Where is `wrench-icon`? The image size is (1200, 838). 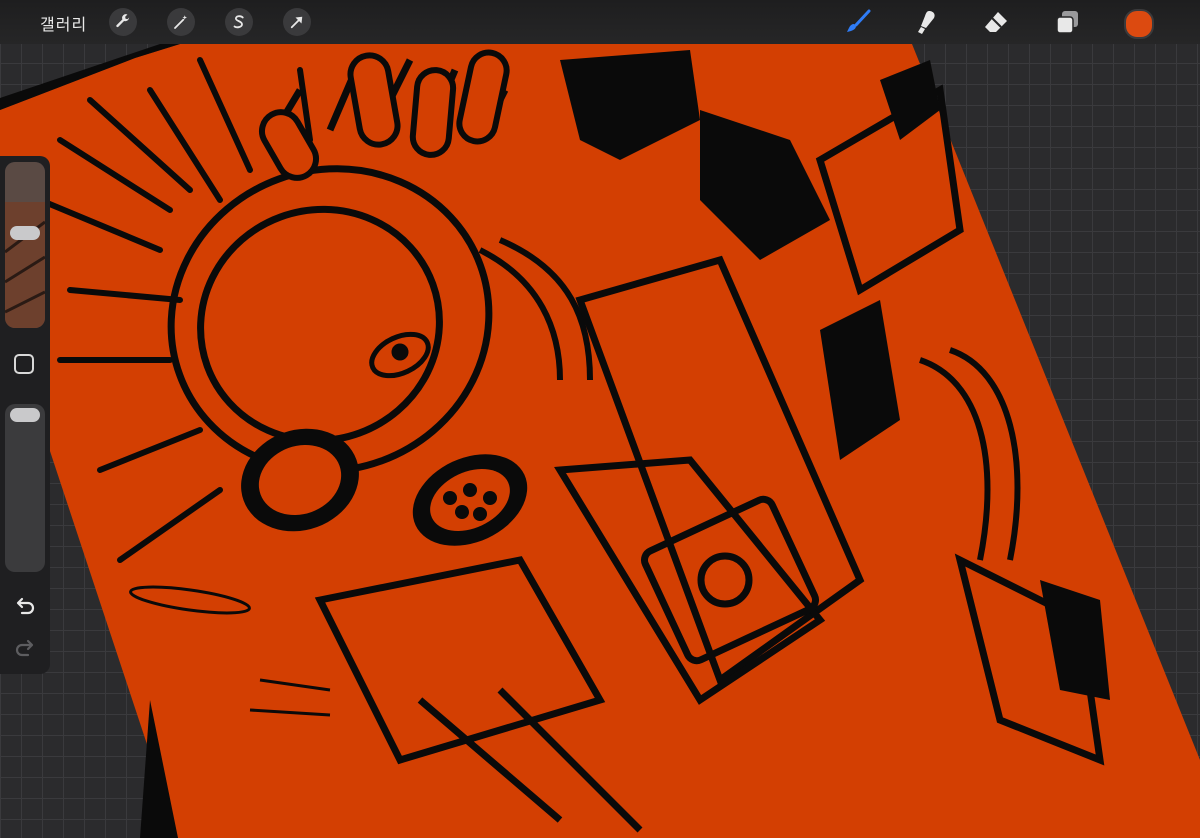
wrench-icon is located at coordinates (123, 21).